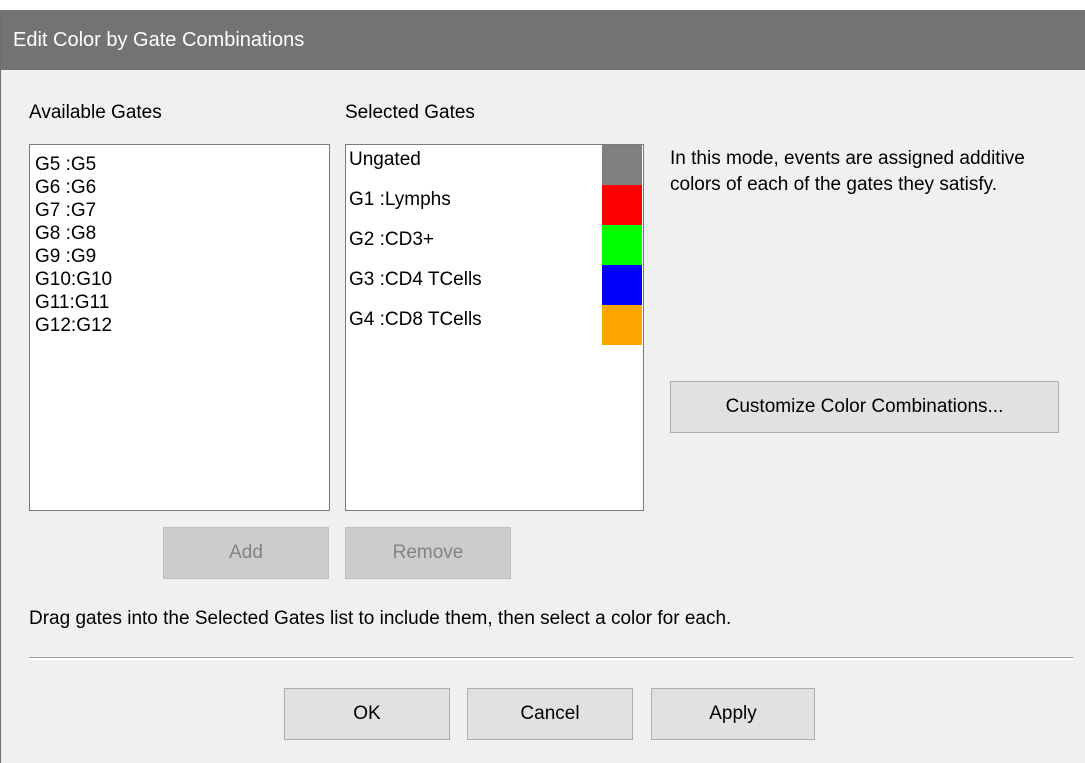 Image resolution: width=1085 pixels, height=763 pixels. I want to click on selected-gates-label: Selected Gates, so click(410, 112).